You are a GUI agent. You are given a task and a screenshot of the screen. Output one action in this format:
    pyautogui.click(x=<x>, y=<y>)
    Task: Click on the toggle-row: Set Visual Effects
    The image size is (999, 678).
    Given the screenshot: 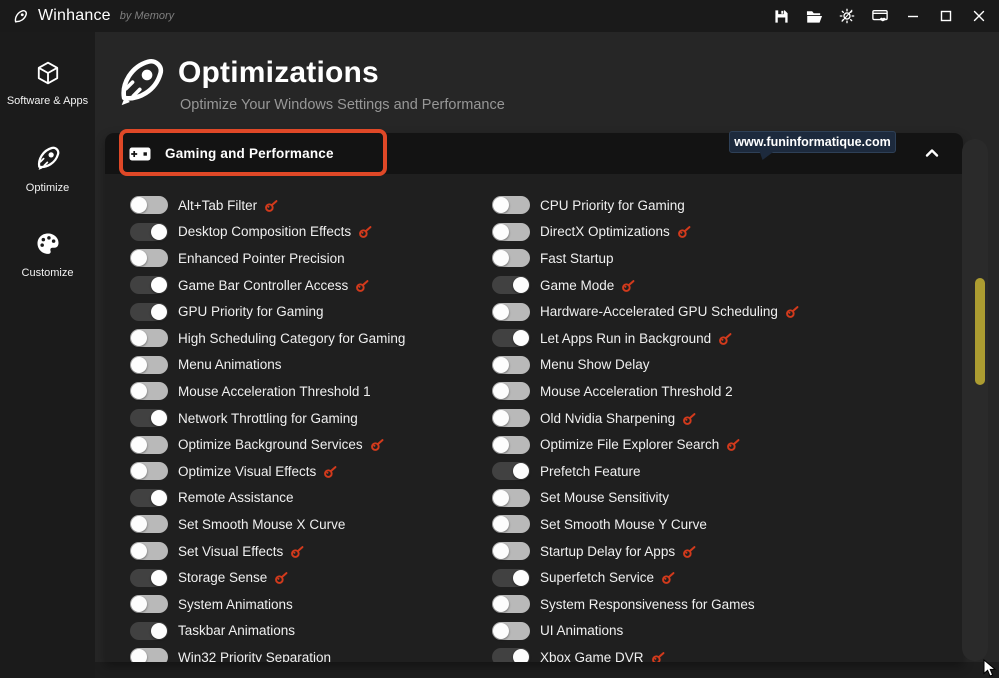 What is the action you would take?
    pyautogui.click(x=310, y=551)
    